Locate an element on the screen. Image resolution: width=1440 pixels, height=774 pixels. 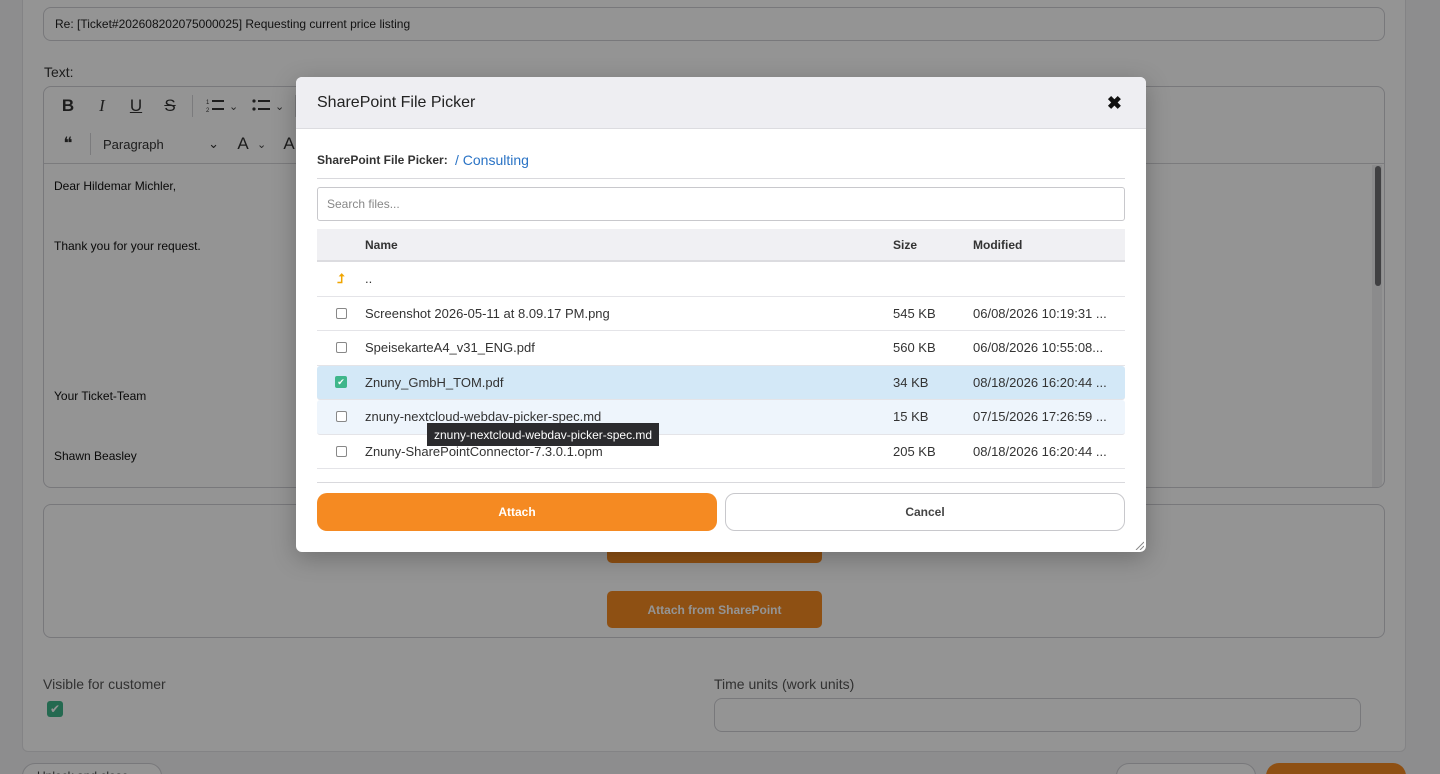
column-header-name: Name is located at coordinates (629, 245).